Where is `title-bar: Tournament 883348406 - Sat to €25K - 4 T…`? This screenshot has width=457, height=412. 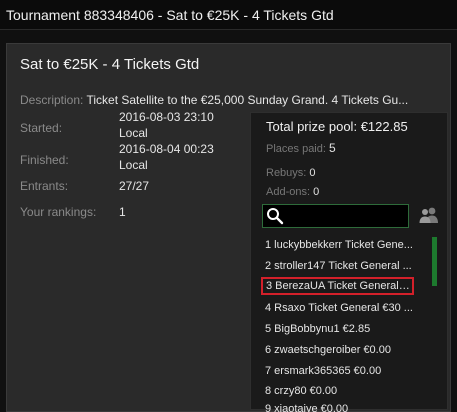
title-bar: Tournament 883348406 - Sat to €25K - 4 T… is located at coordinates (228, 15).